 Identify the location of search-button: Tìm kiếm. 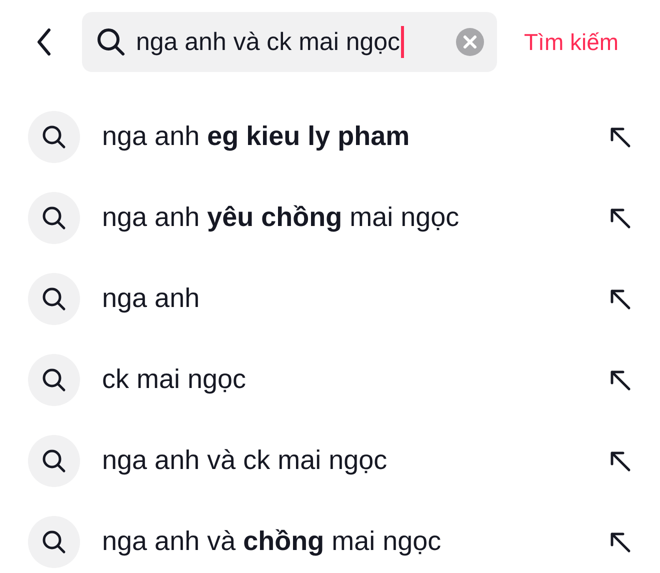
(571, 42).